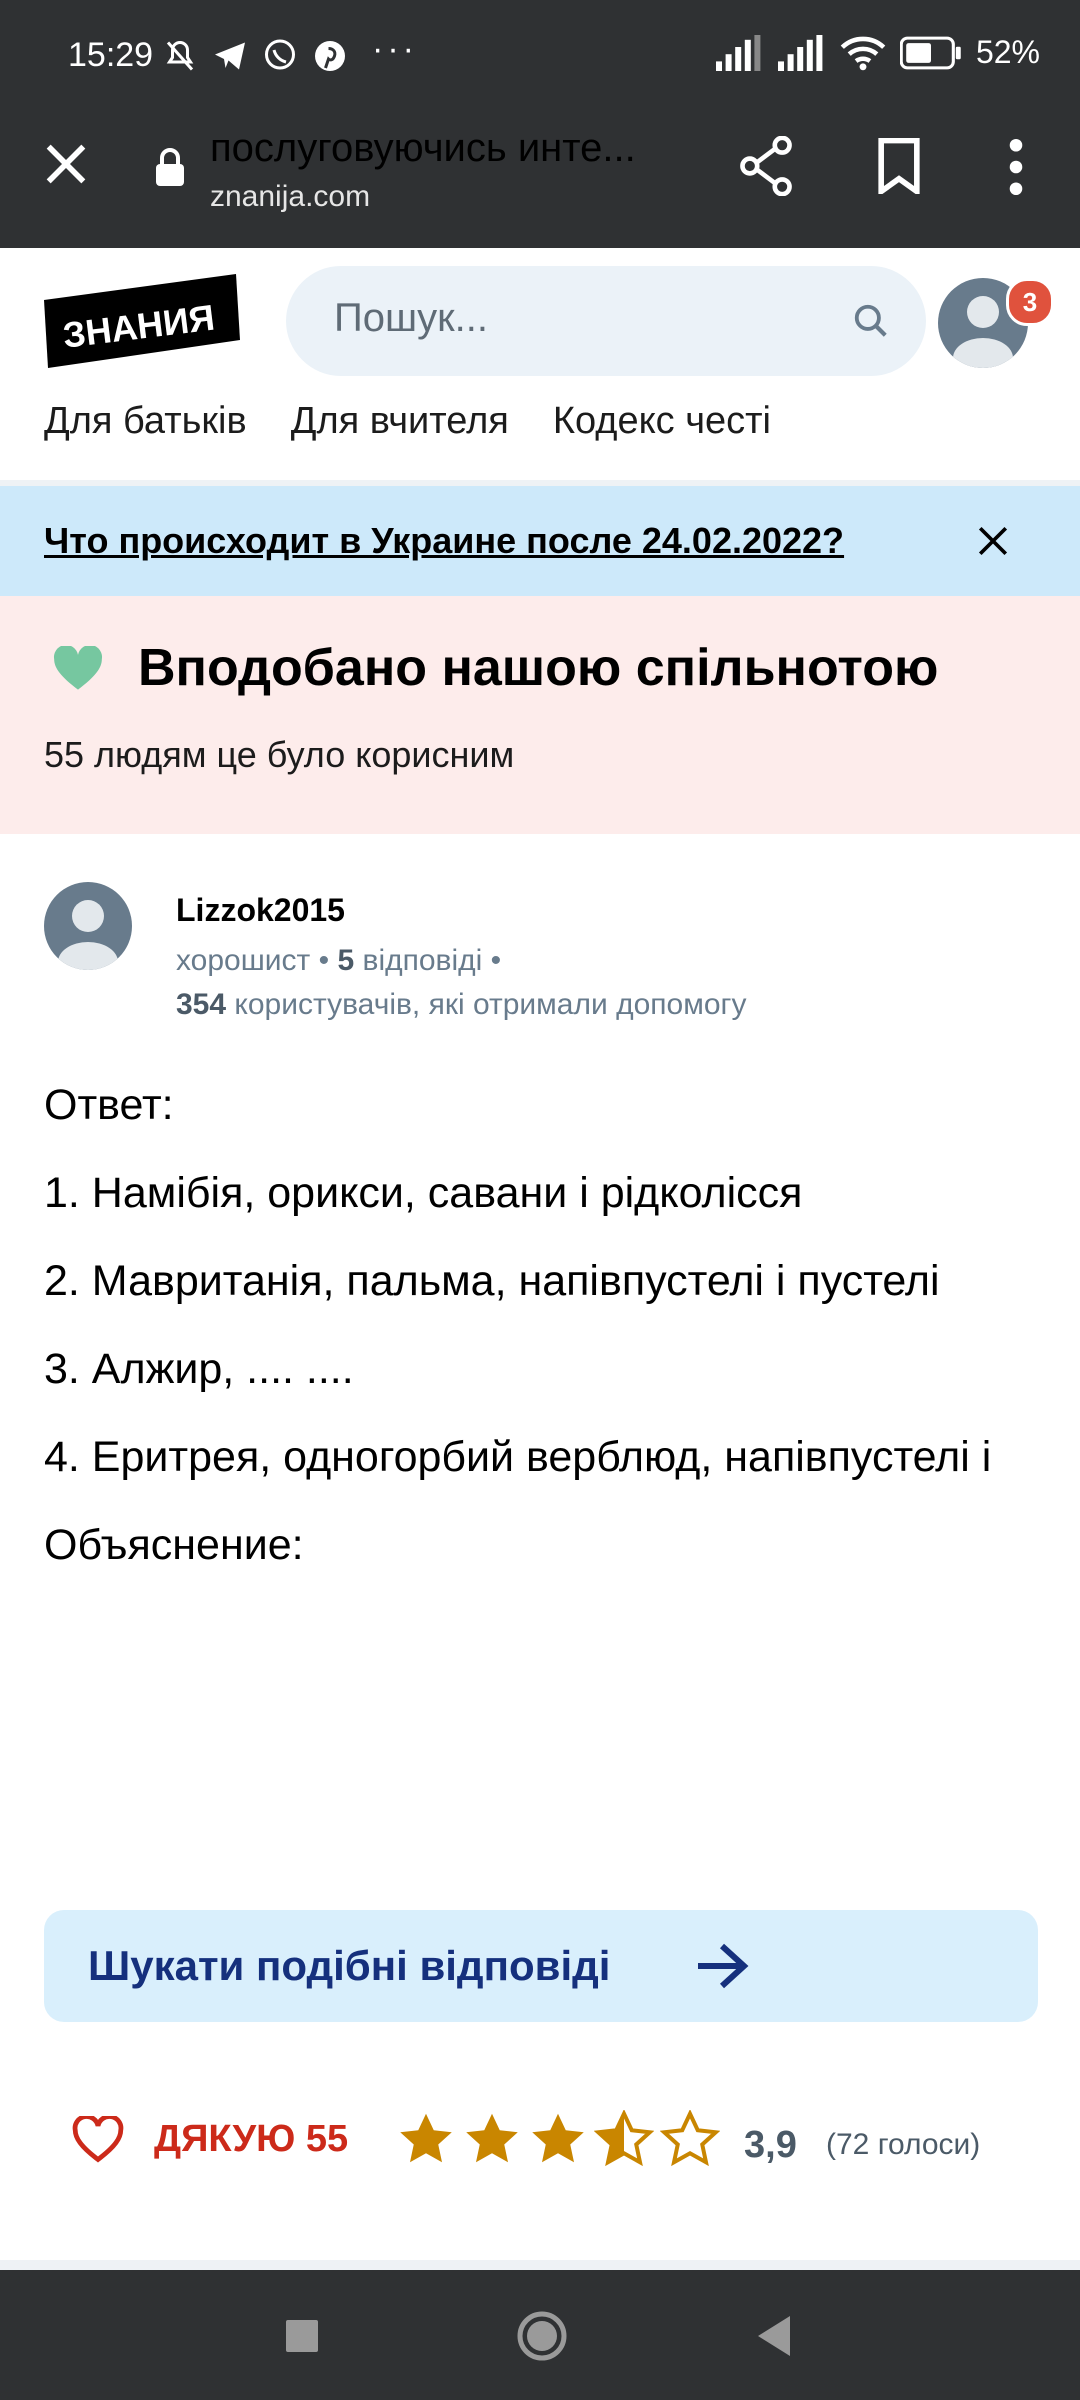 The width and height of the screenshot is (1080, 2400). Describe the element at coordinates (871, 321) in the screenshot. I see `search-icon` at that location.